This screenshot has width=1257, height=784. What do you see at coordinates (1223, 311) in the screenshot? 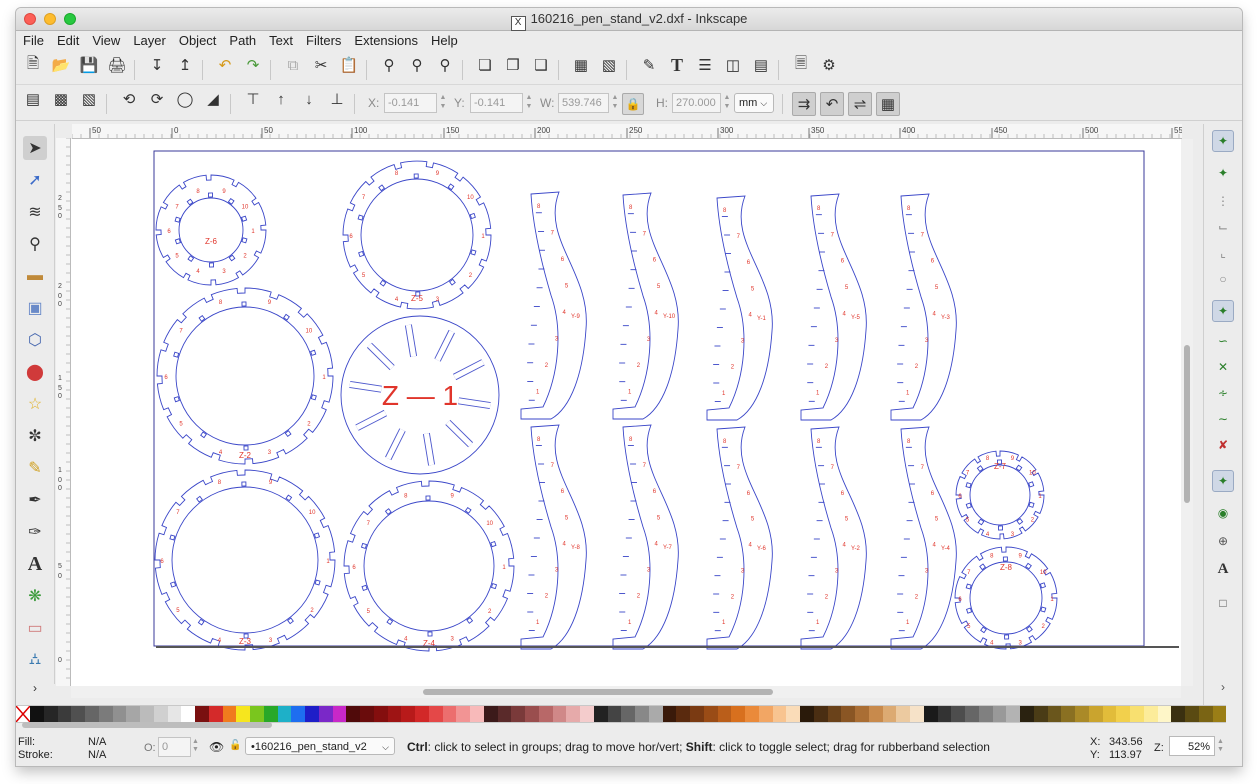
I see `snap-nodes-icon: ✦` at bounding box center [1223, 311].